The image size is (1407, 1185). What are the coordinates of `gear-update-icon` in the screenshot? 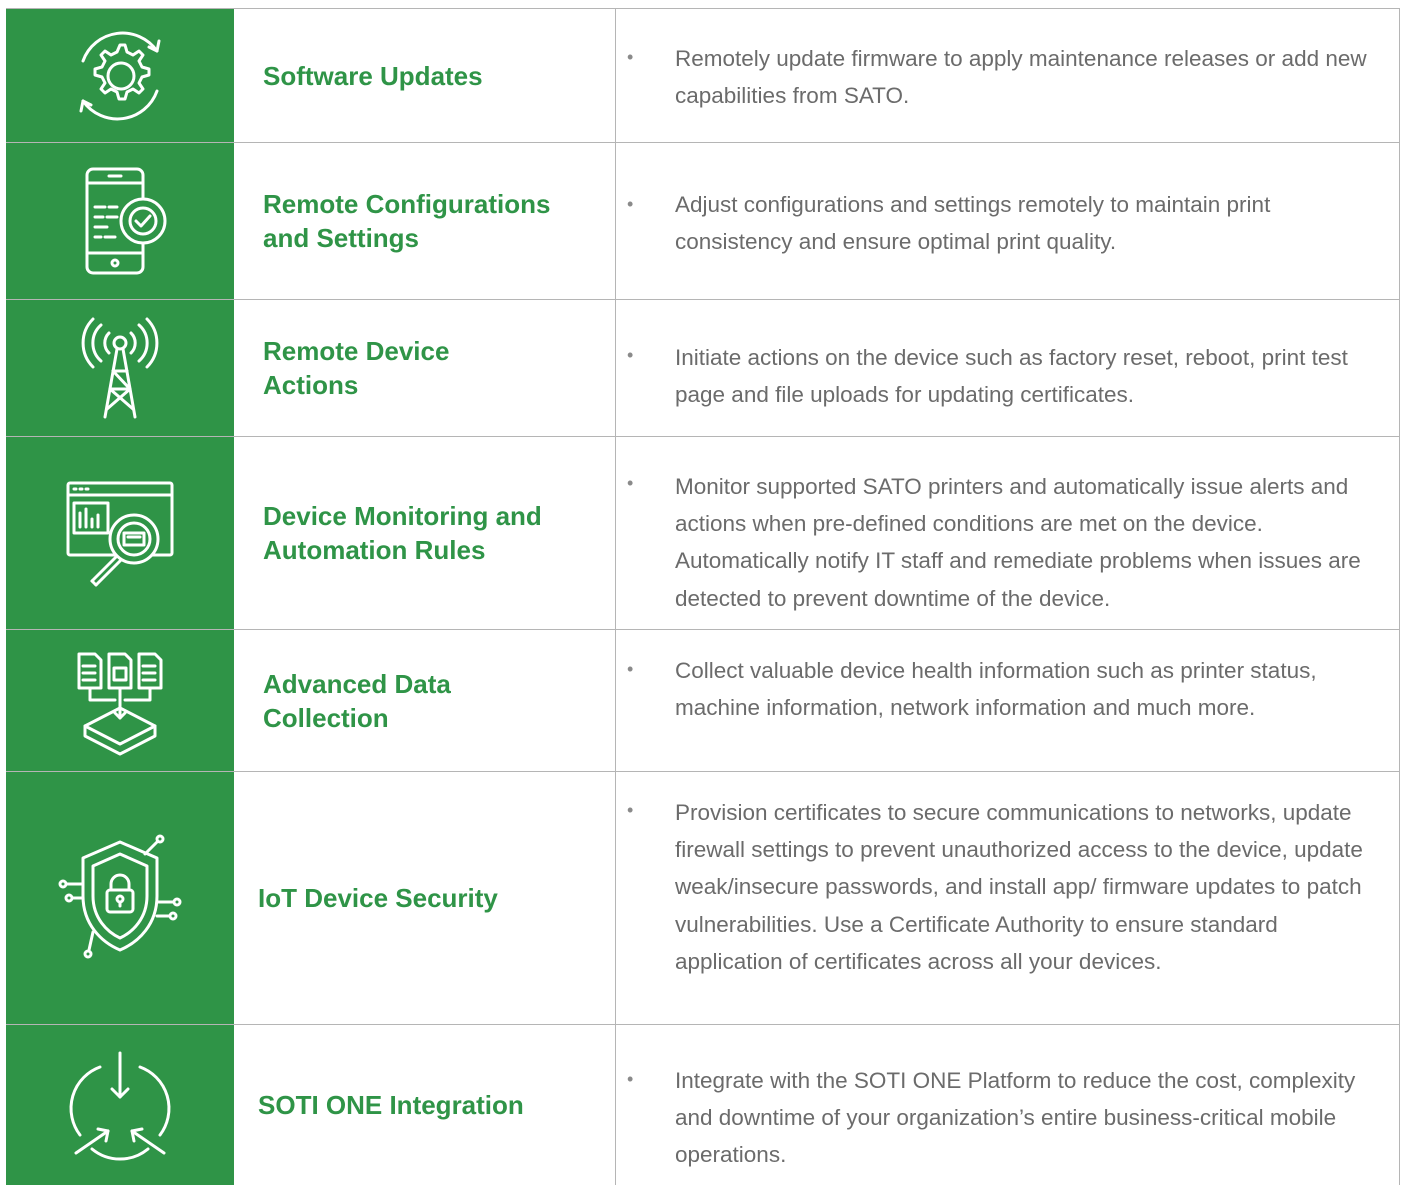 It's located at (120, 76).